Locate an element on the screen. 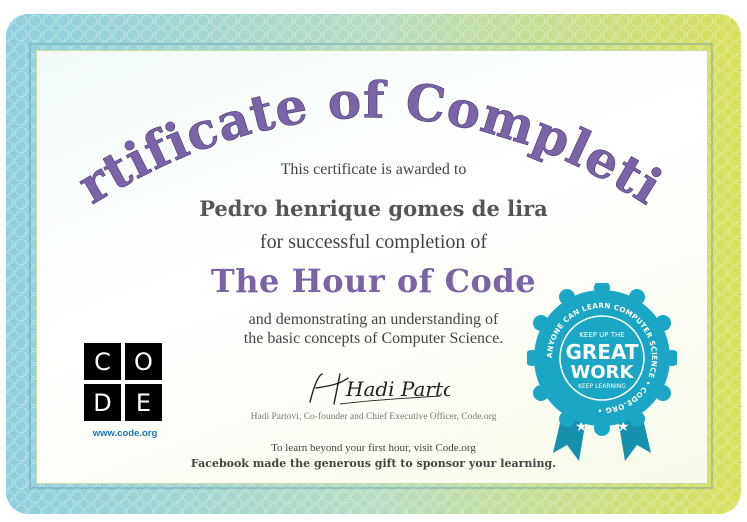  badge-main-line-1: GREAT is located at coordinates (601, 352).